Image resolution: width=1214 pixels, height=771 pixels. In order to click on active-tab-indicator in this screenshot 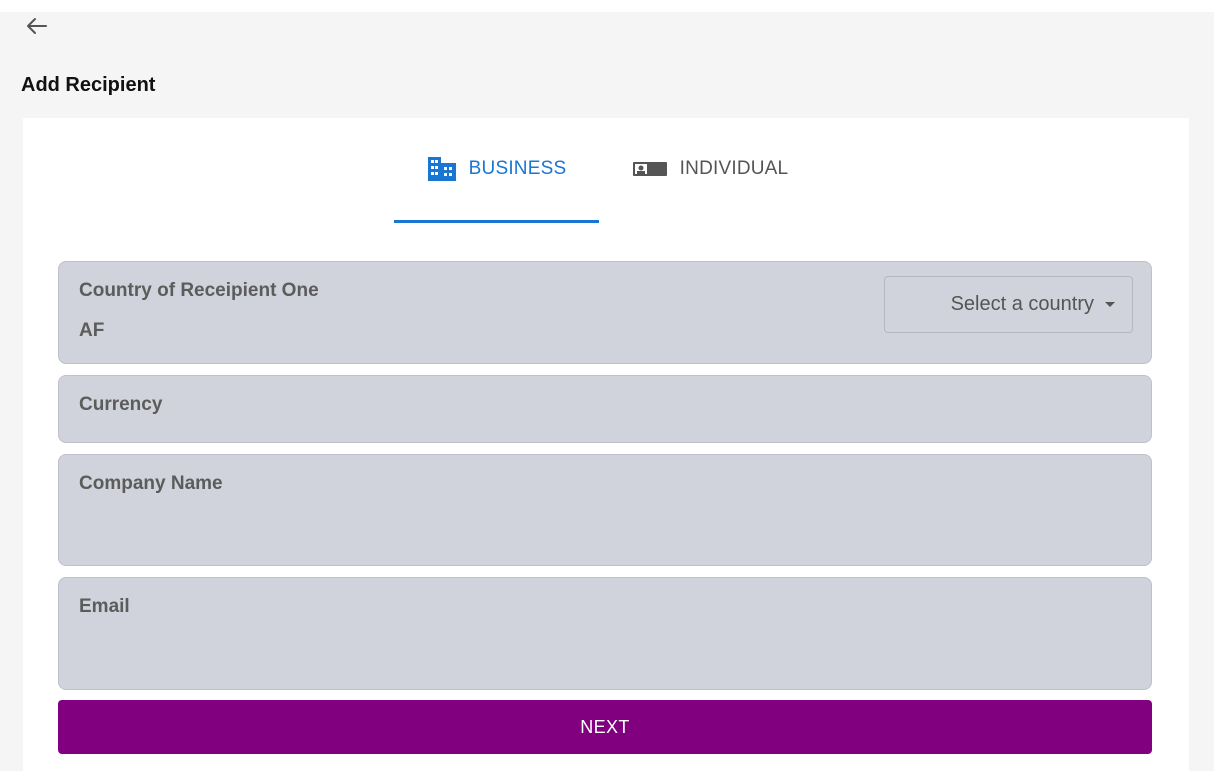, I will do `click(496, 221)`.